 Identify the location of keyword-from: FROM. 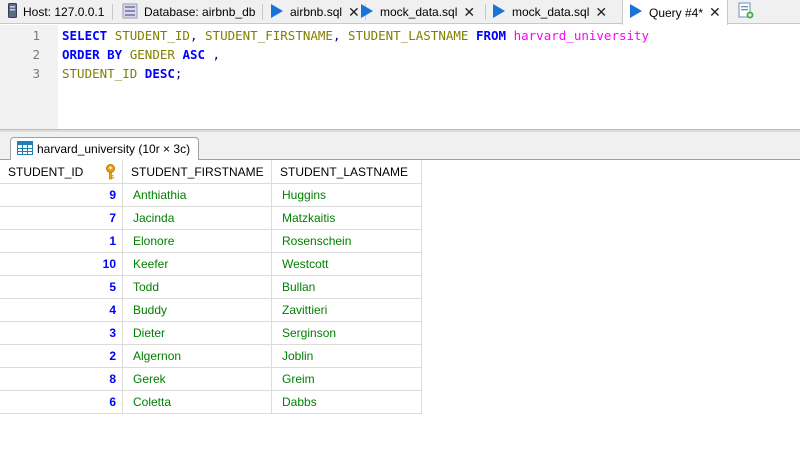
(491, 35).